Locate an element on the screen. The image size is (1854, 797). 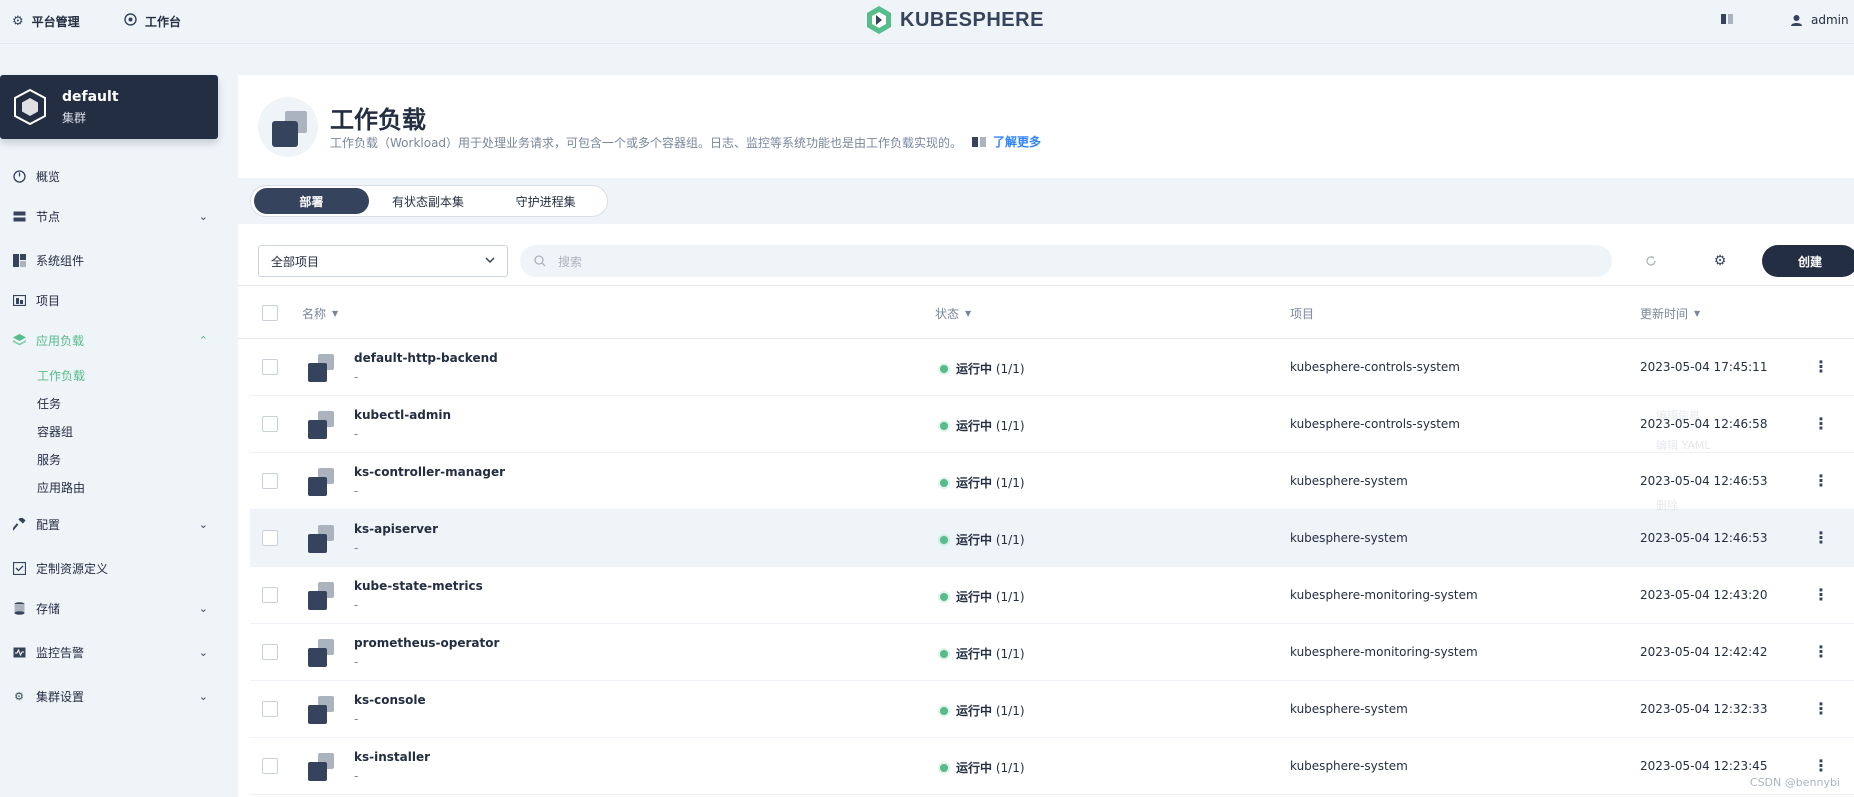
workload-name-link: kubectl-admin is located at coordinates (402, 415).